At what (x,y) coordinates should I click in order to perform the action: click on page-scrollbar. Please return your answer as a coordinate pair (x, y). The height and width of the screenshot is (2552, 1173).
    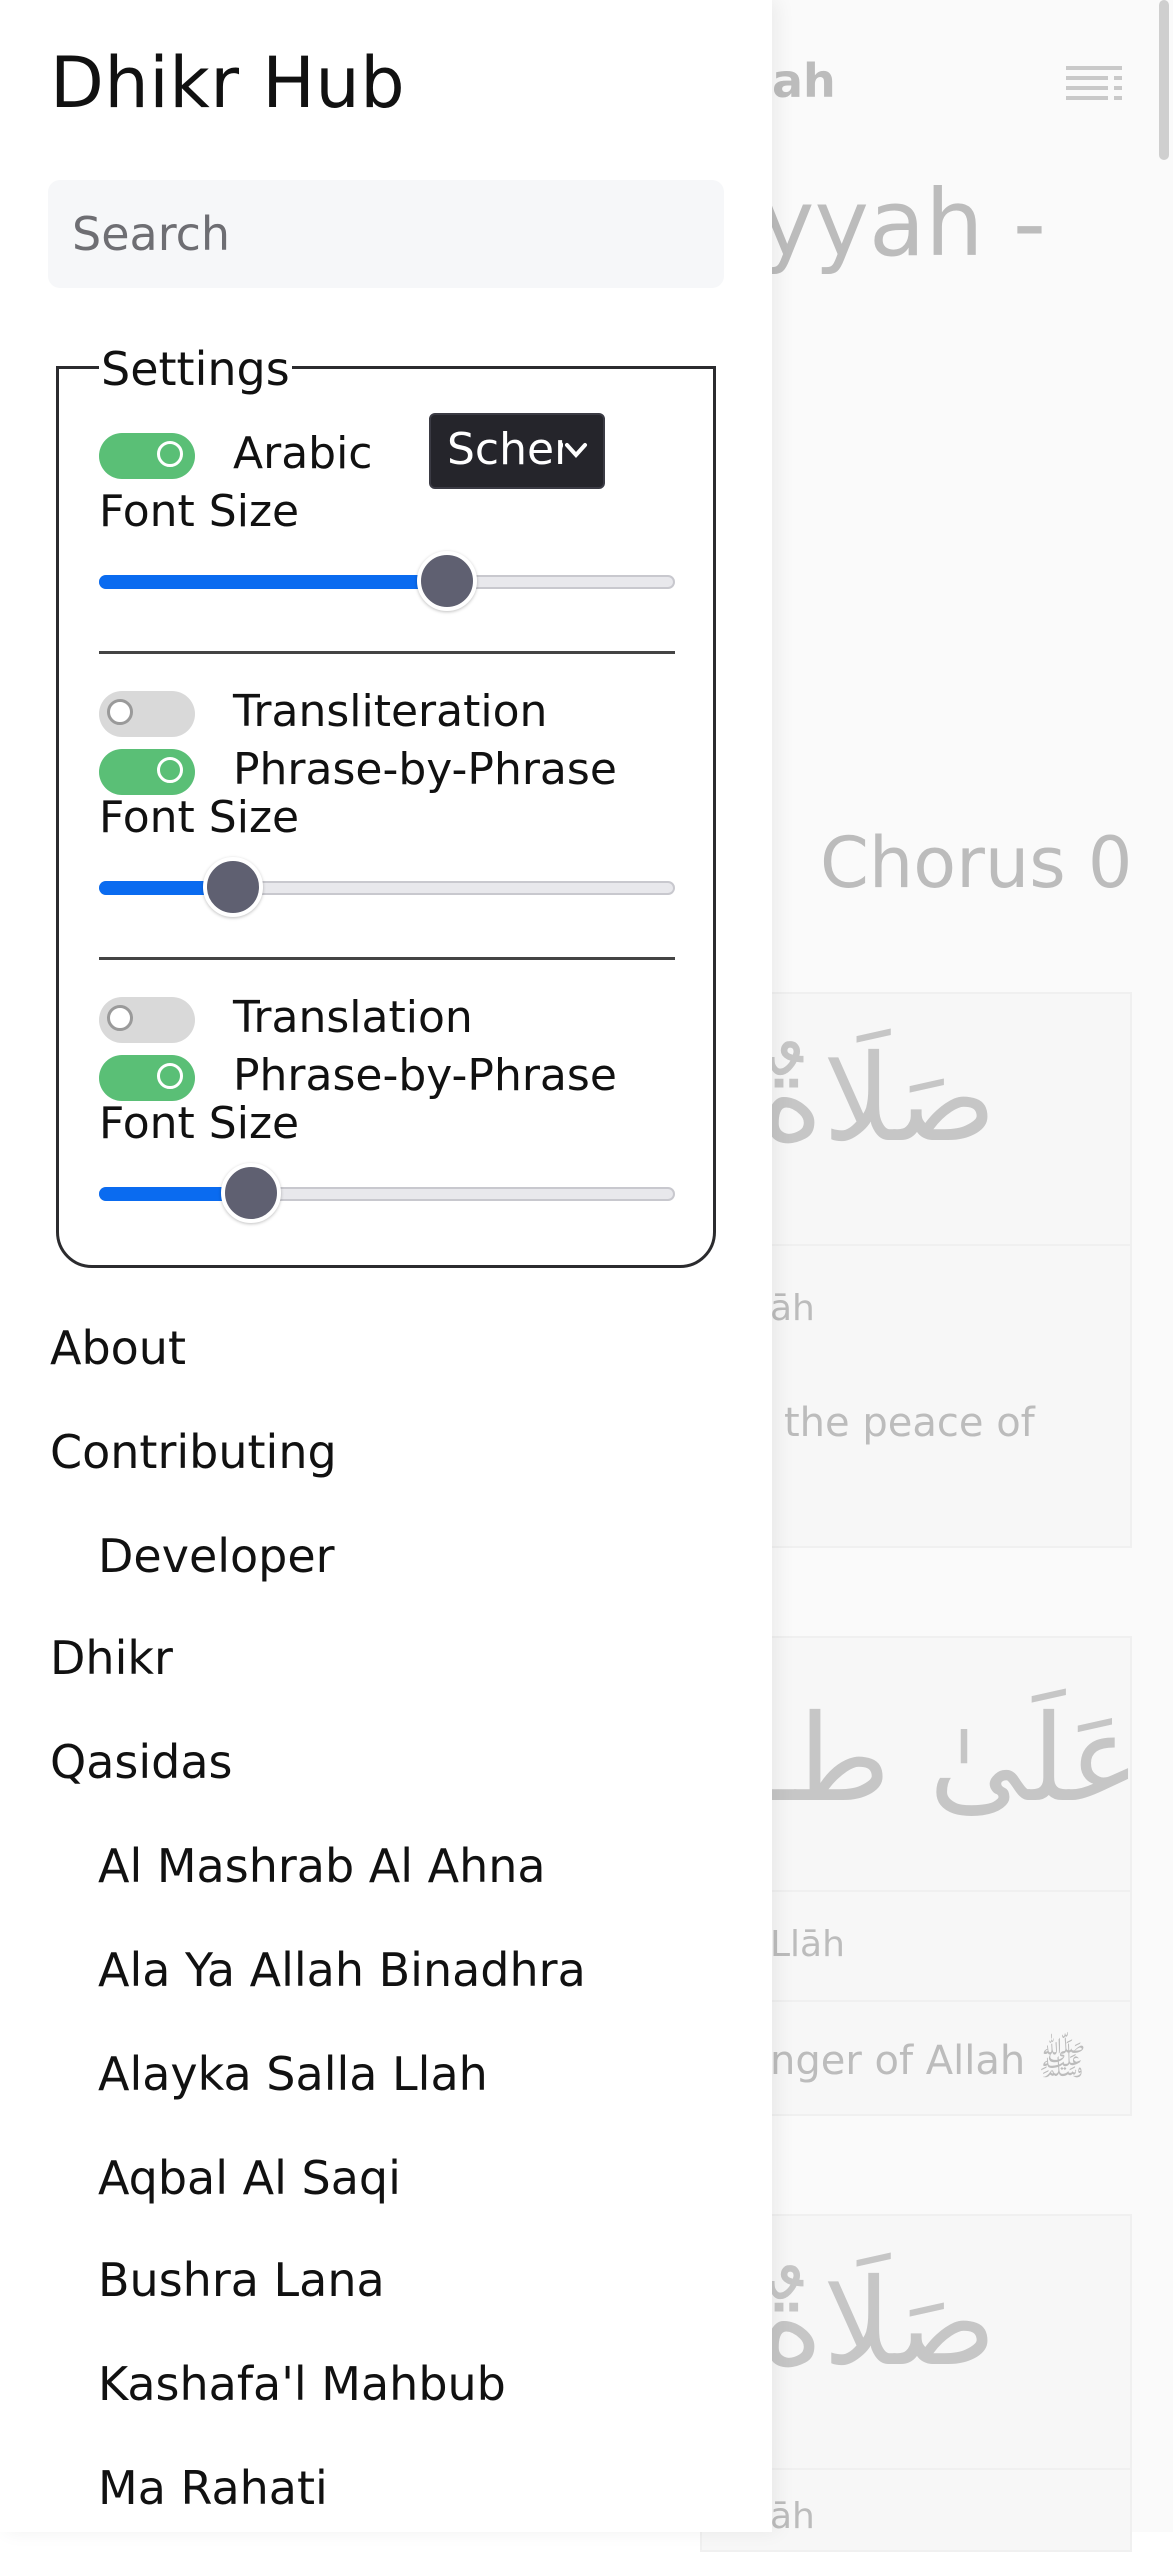
    Looking at the image, I should click on (1164, 80).